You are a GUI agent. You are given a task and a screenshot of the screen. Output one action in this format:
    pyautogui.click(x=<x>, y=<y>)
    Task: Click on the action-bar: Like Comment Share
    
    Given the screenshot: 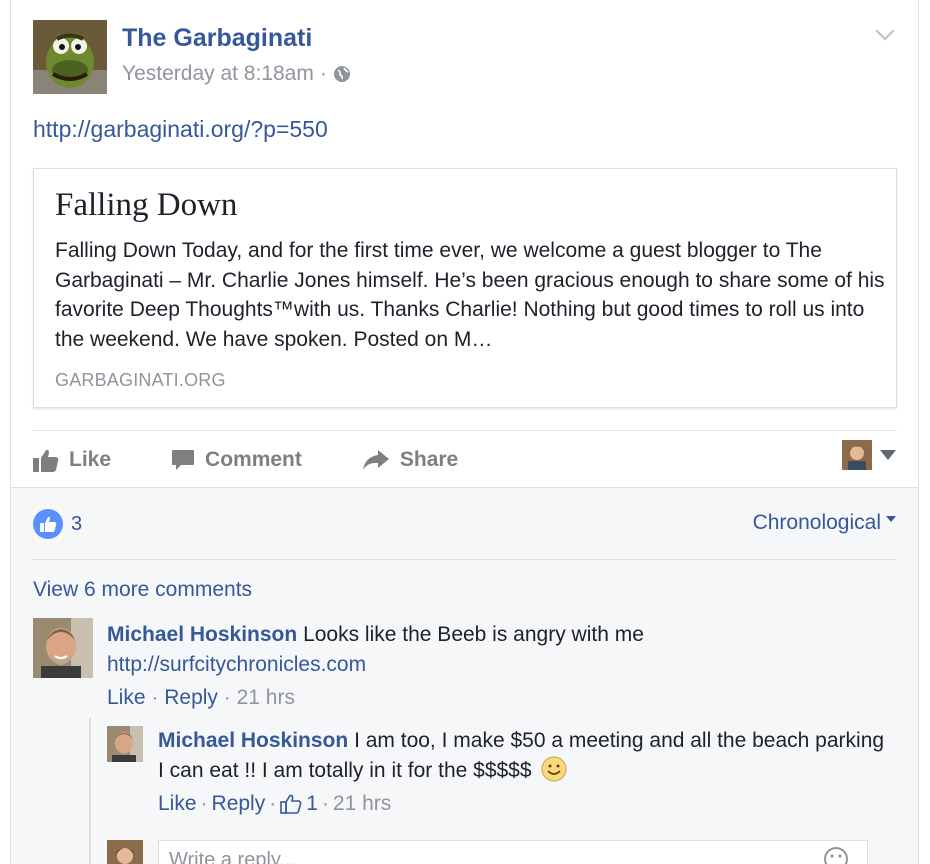 What is the action you would take?
    pyautogui.click(x=275, y=460)
    